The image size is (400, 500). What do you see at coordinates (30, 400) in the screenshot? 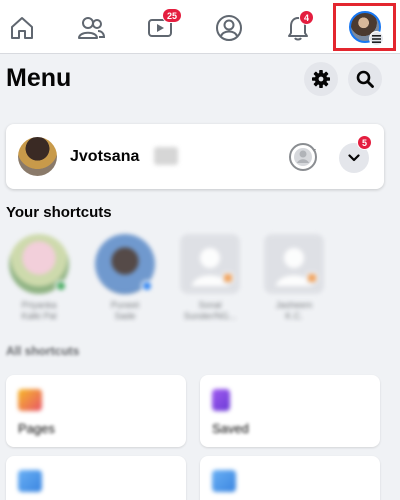
I see `flag-icon` at bounding box center [30, 400].